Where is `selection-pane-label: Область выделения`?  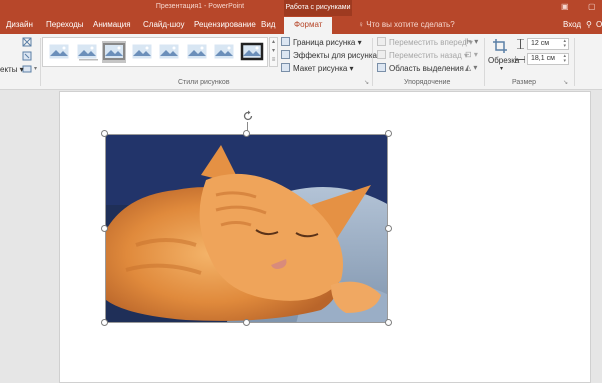 selection-pane-label: Область выделения is located at coordinates (426, 68).